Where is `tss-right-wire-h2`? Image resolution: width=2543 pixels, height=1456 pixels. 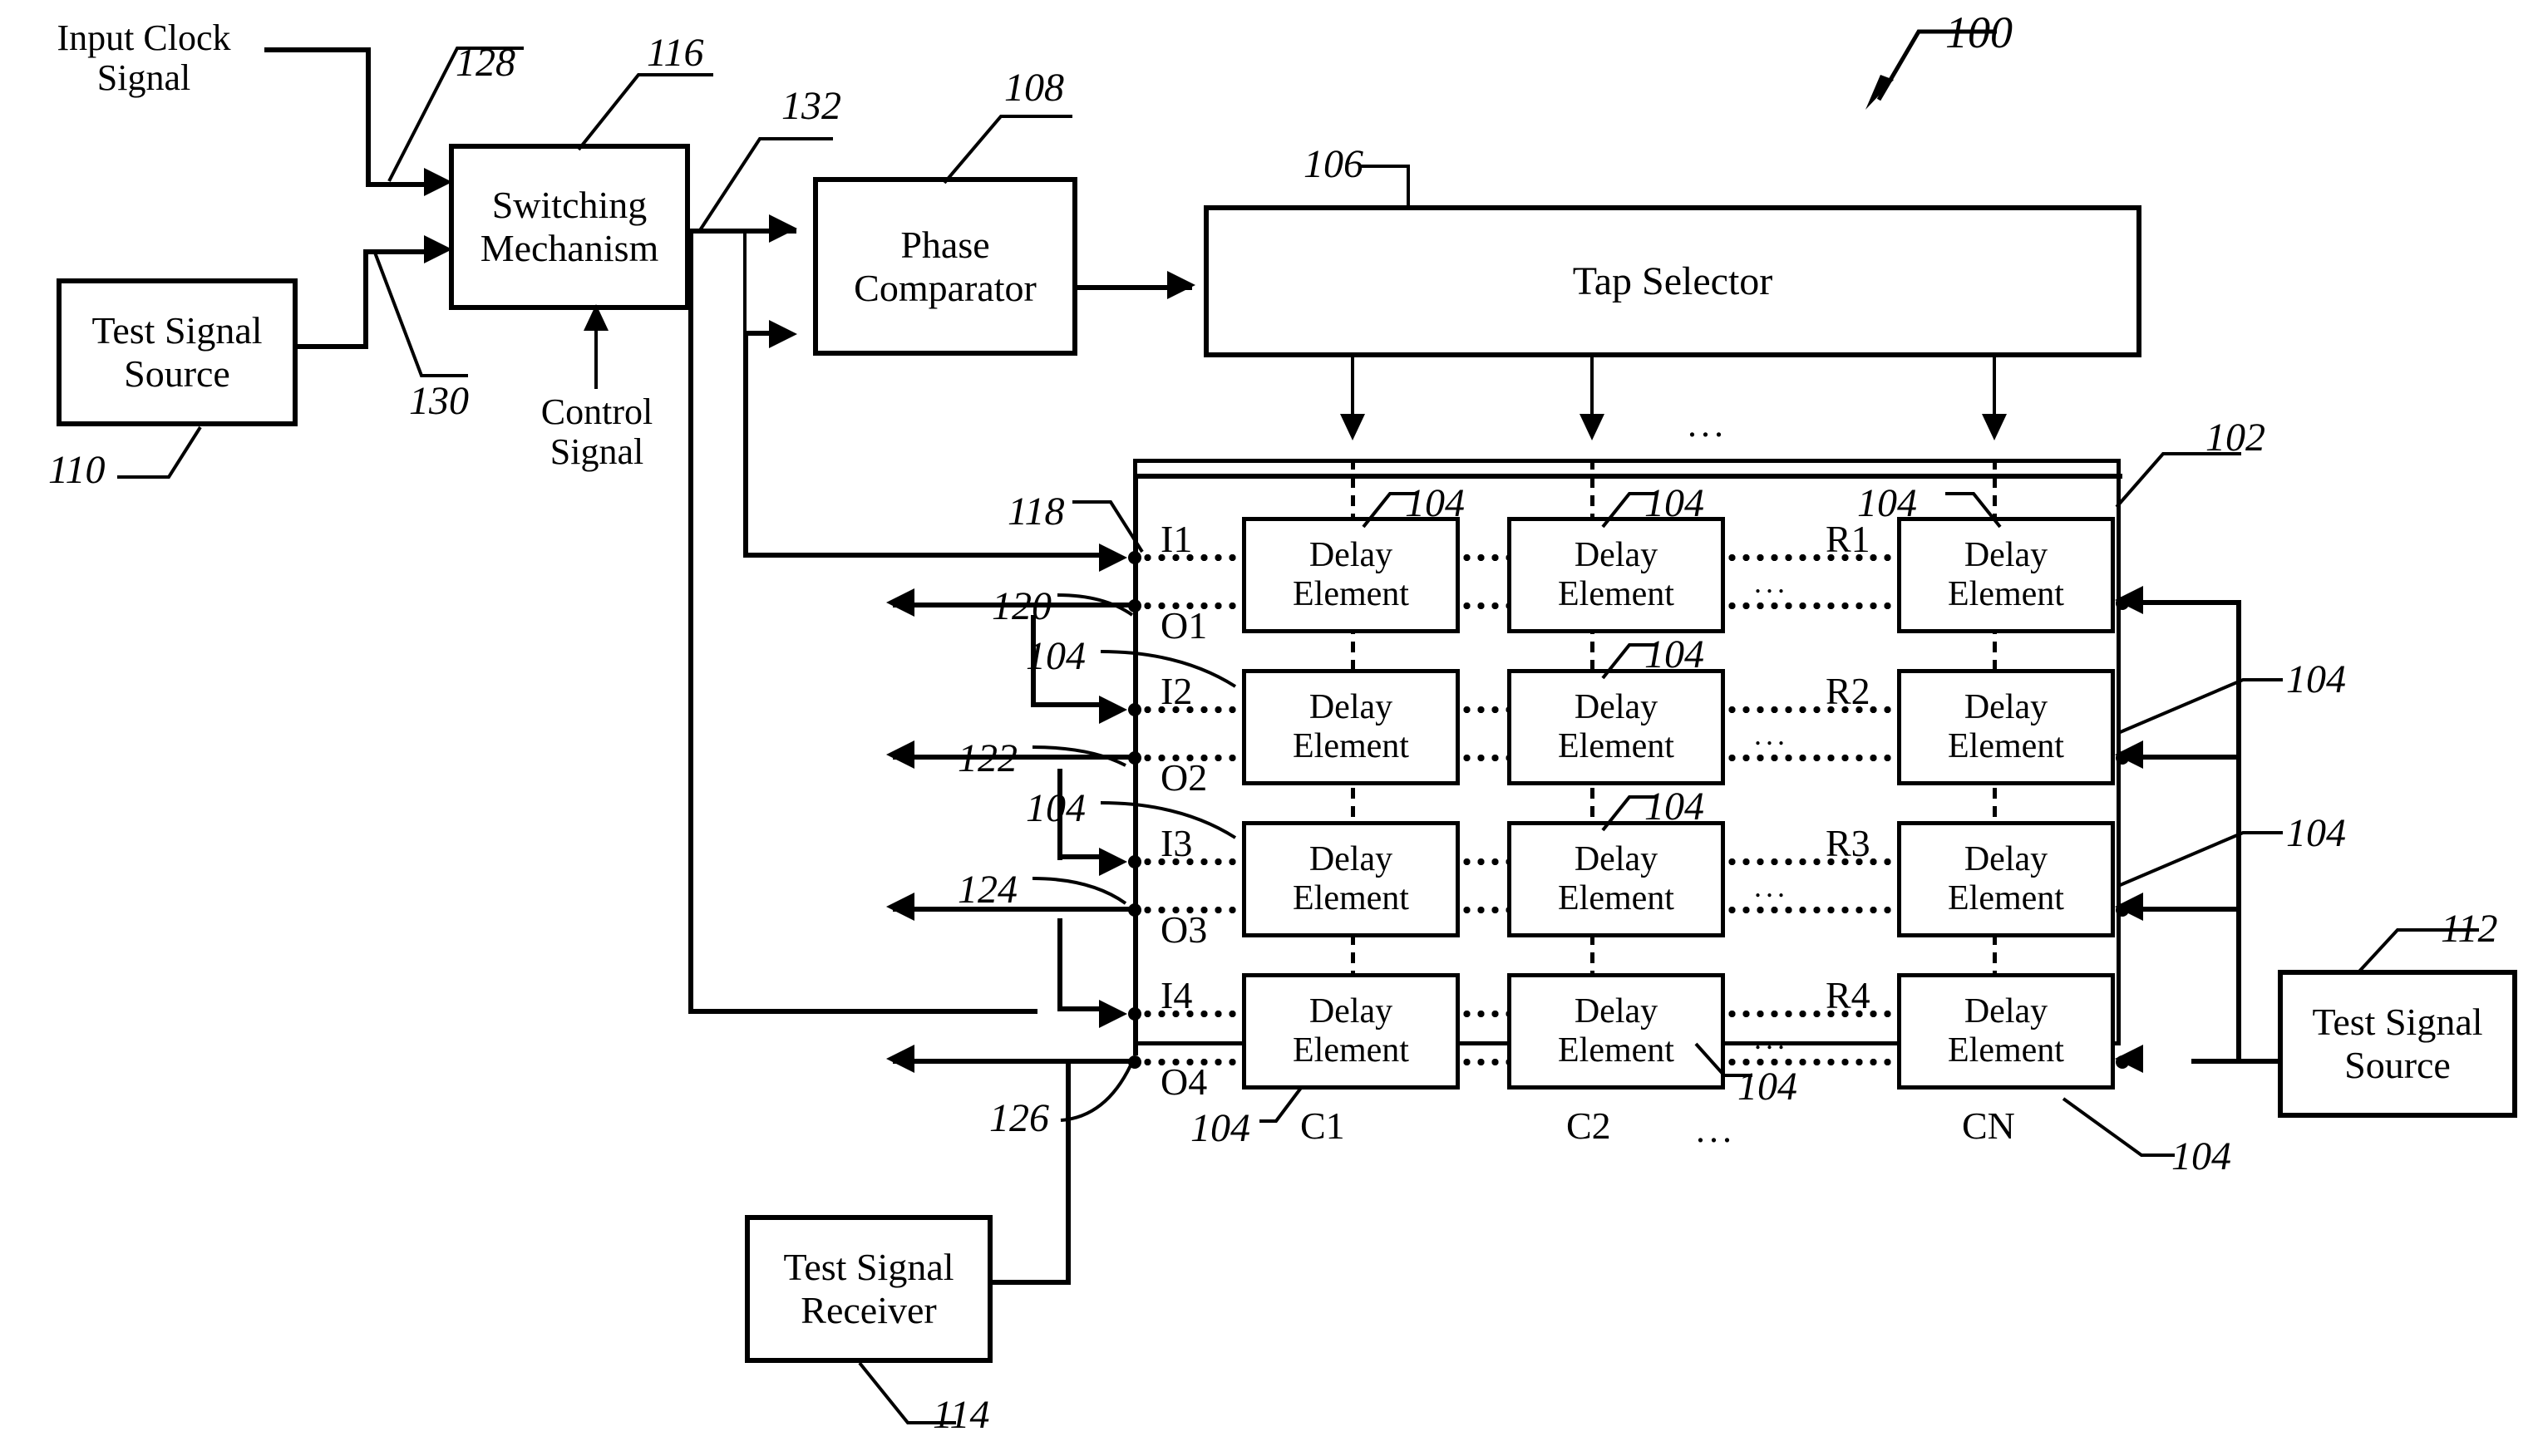
tss-right-wire-h2 is located at coordinates (2192, 757).